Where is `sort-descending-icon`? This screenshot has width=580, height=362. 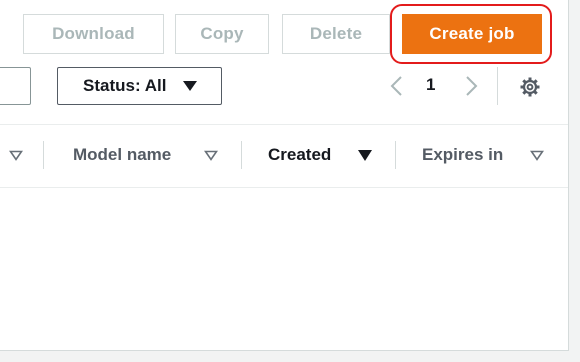
sort-descending-icon is located at coordinates (365, 155).